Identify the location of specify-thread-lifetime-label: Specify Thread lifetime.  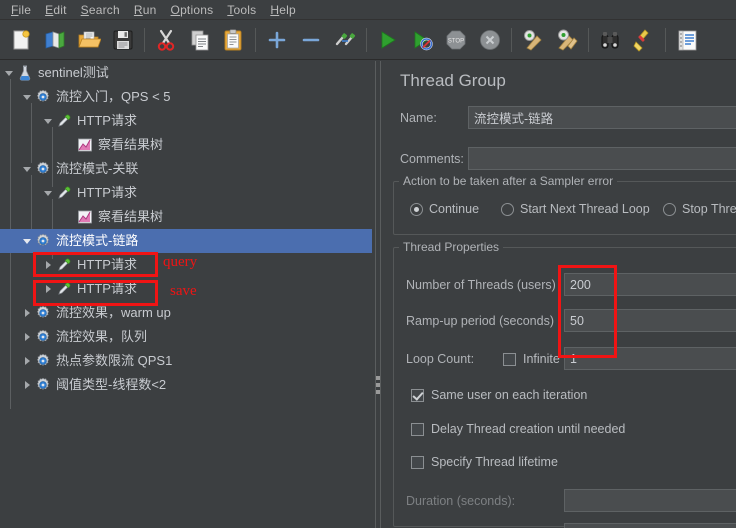
(494, 462).